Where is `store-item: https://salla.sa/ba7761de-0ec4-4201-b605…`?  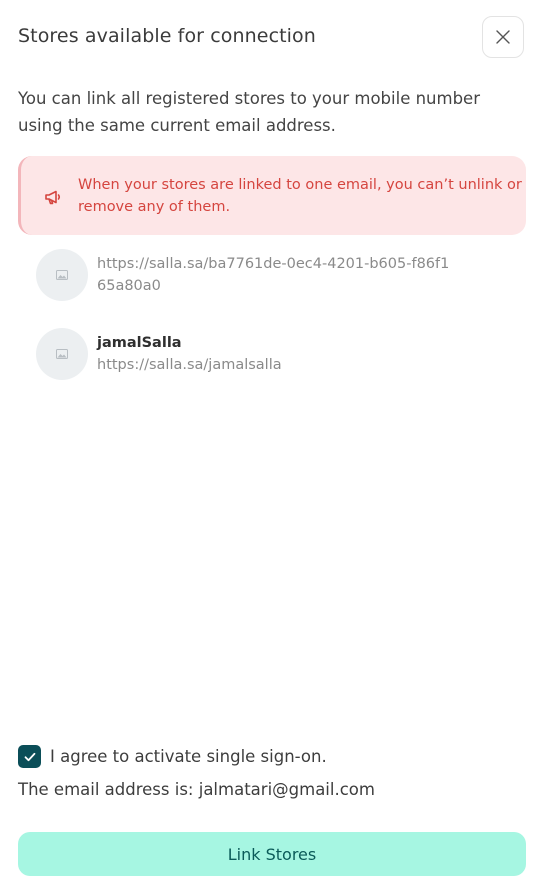 store-item: https://salla.sa/ba7761de-0ec4-4201-b605… is located at coordinates (246, 275).